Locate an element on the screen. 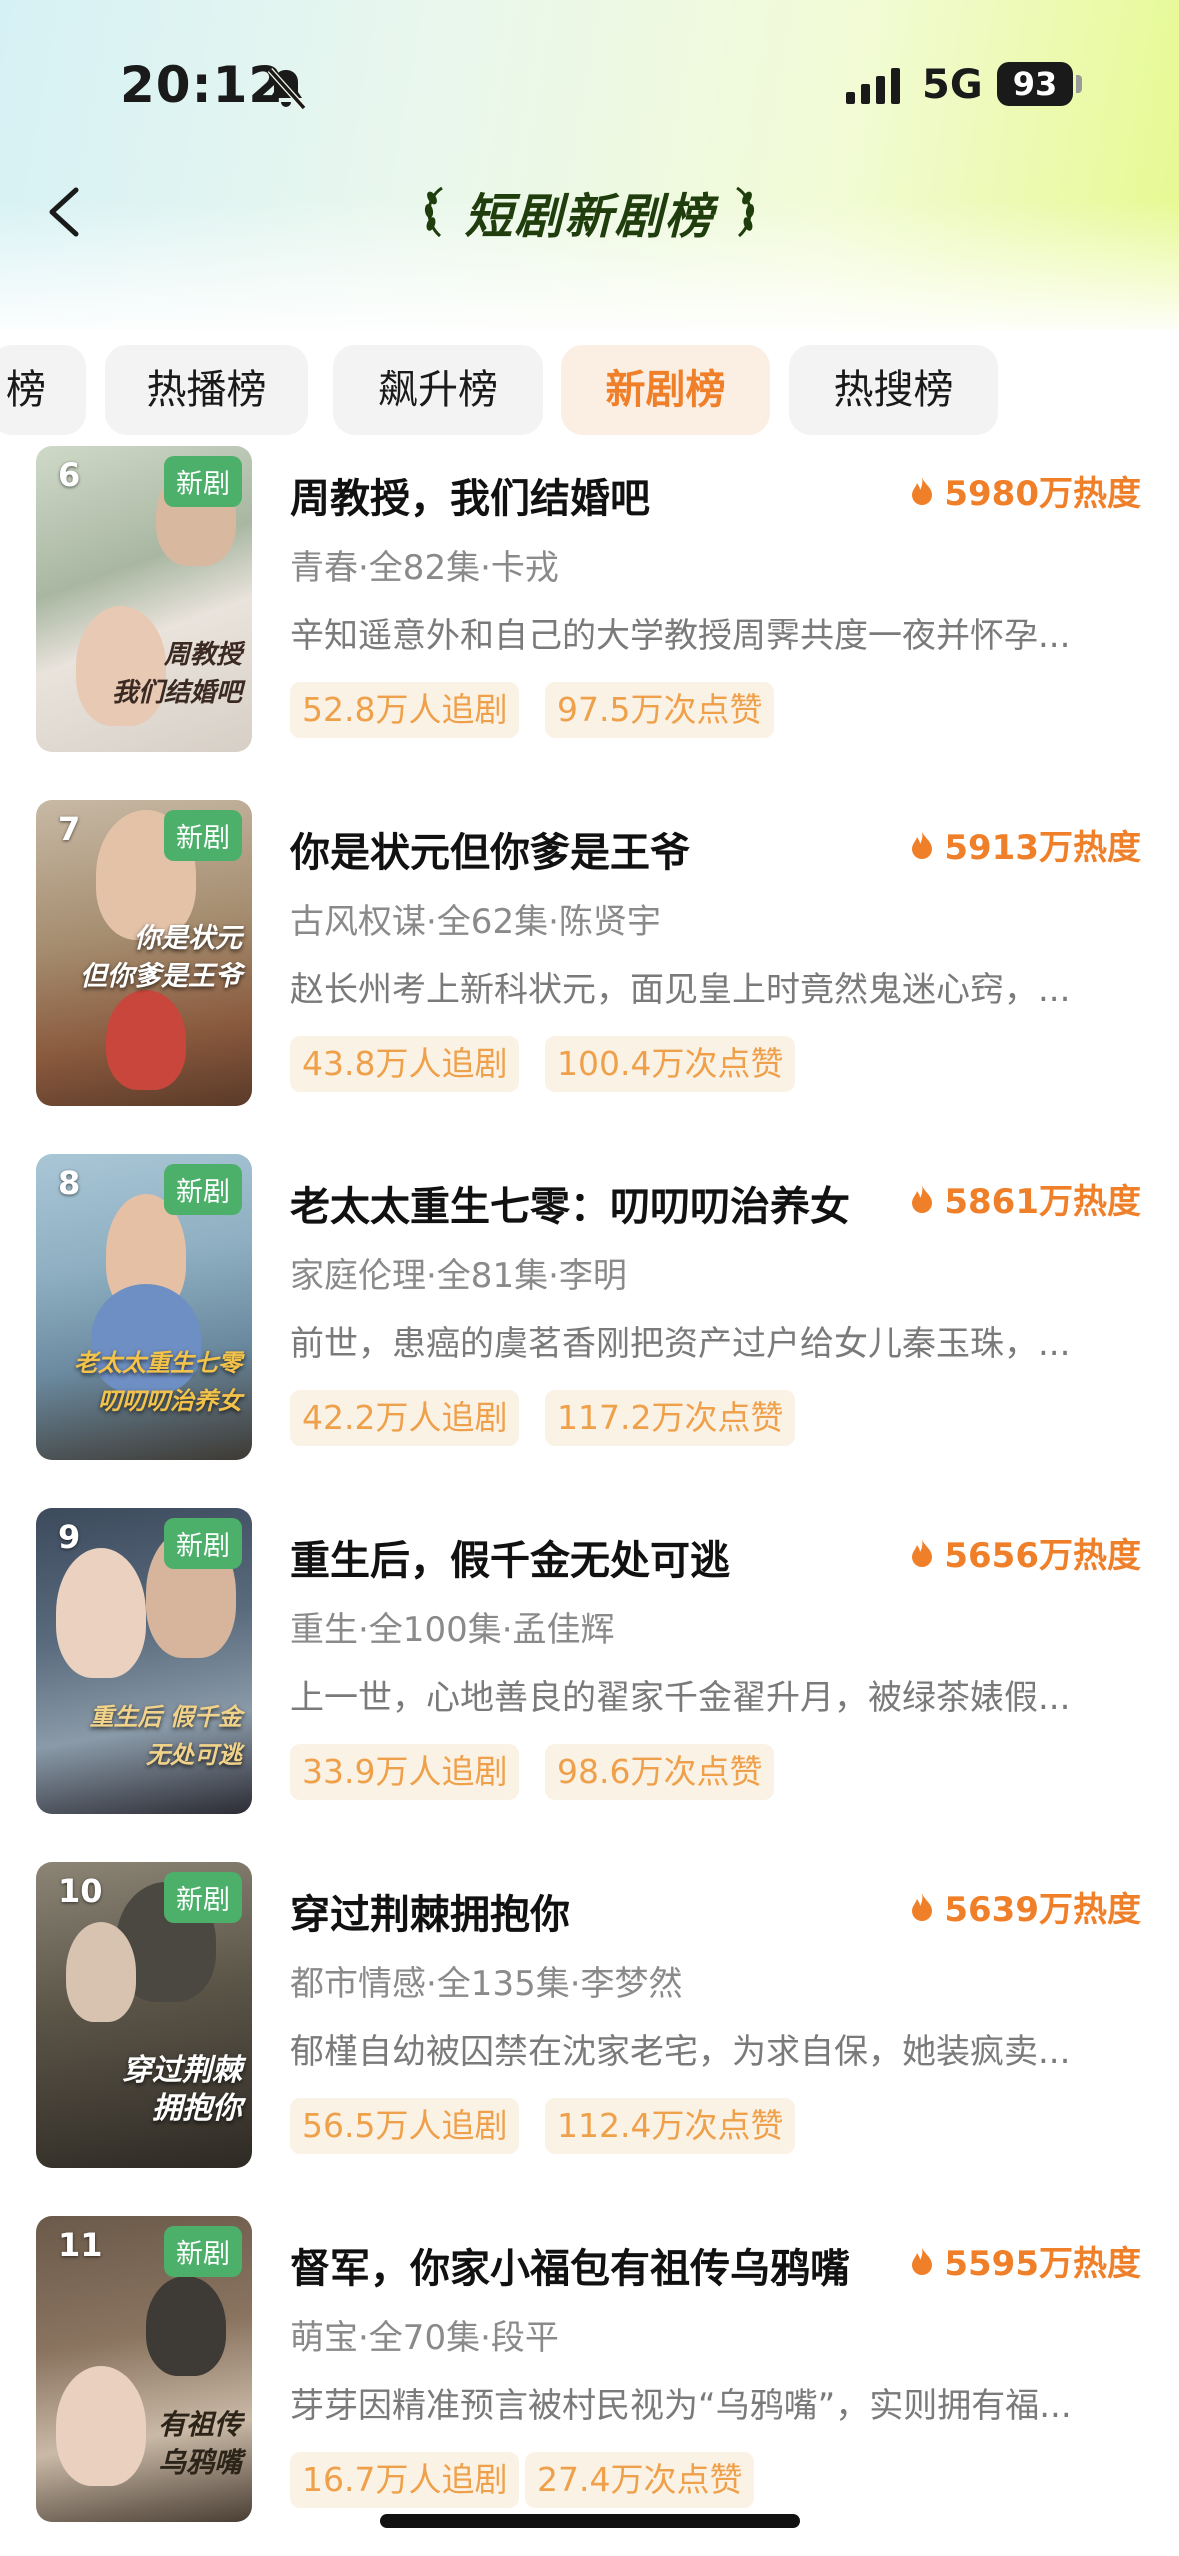 Image resolution: width=1179 pixels, height=2556 pixels. followers-tag: 52.8万人追剧 is located at coordinates (405, 710).